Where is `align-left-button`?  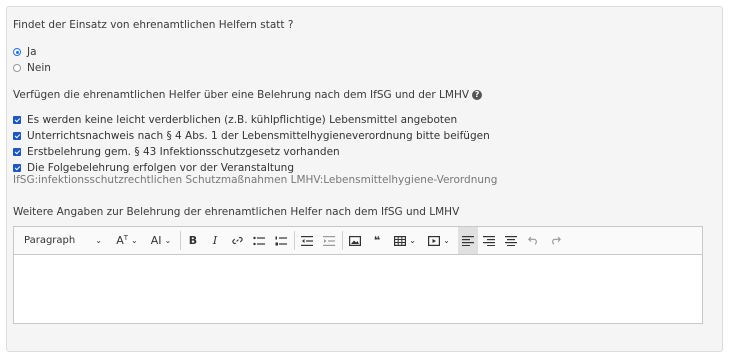
align-left-button is located at coordinates (468, 240).